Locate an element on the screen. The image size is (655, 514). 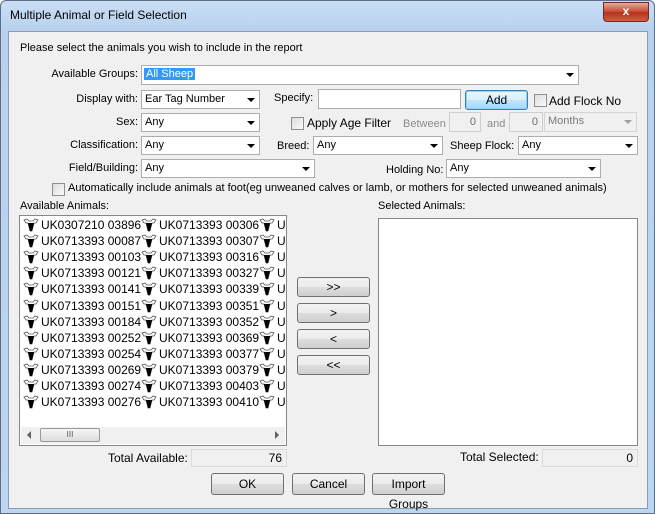
ok-button: OK is located at coordinates (247, 484).